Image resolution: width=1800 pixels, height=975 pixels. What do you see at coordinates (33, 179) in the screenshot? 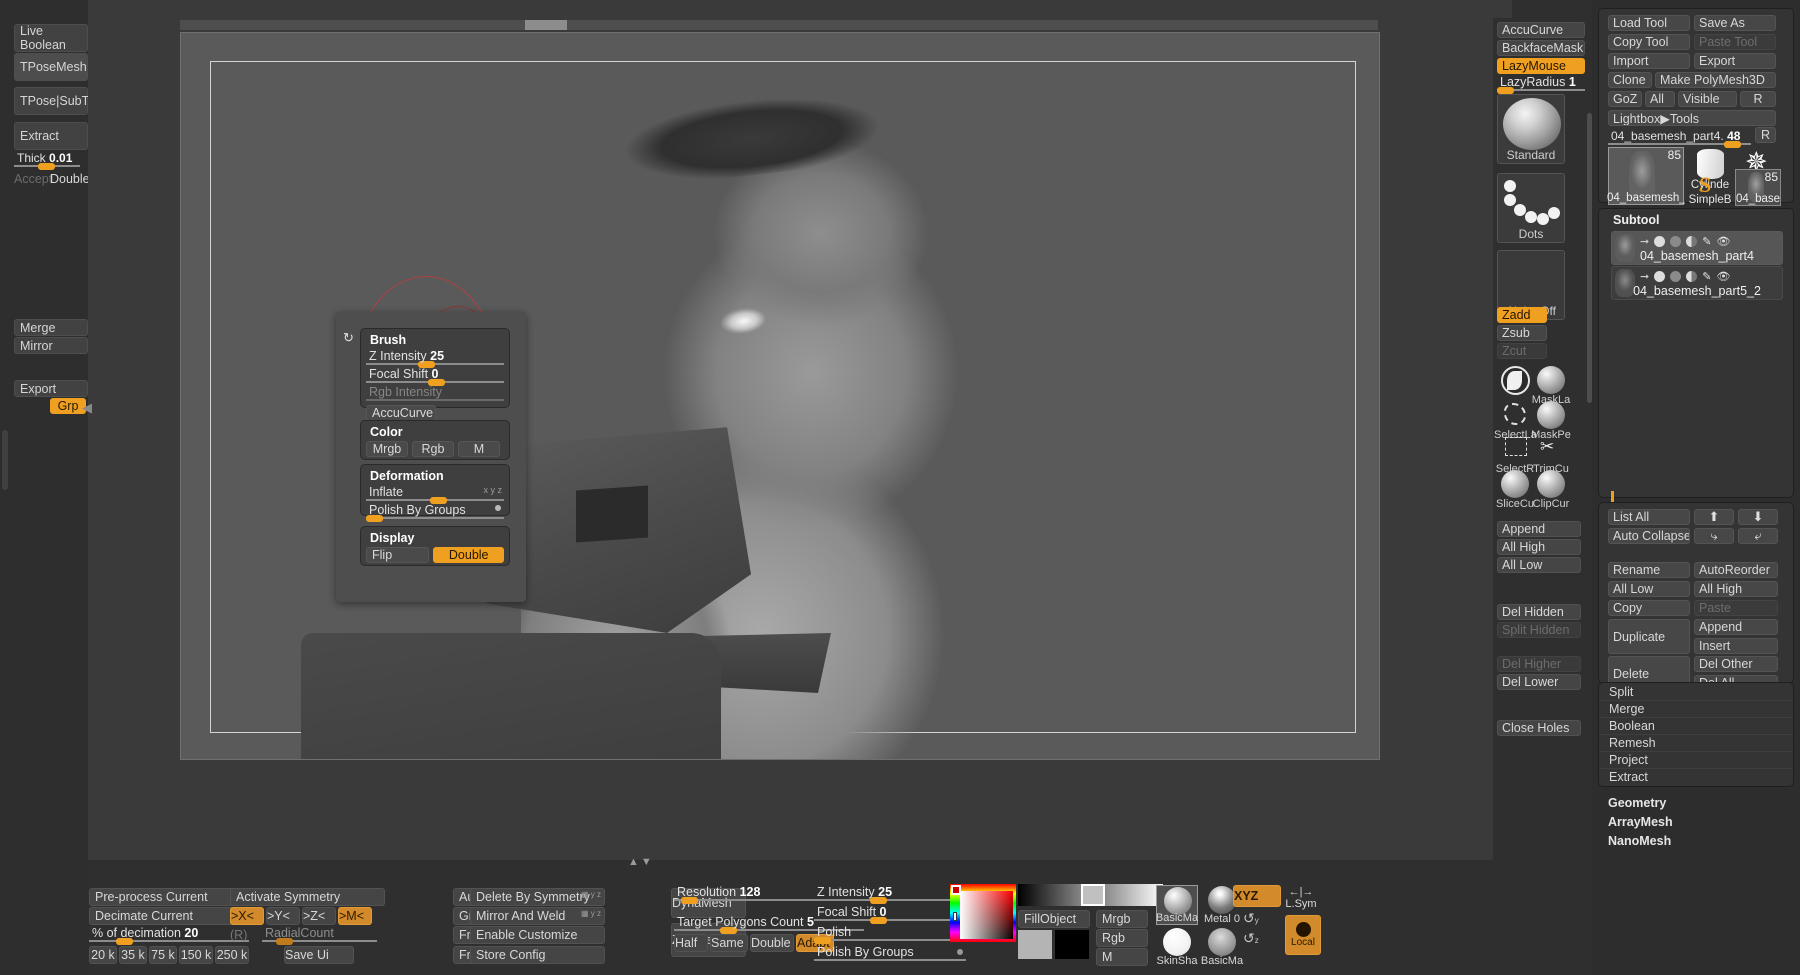
I see `accept-button: Accept` at bounding box center [33, 179].